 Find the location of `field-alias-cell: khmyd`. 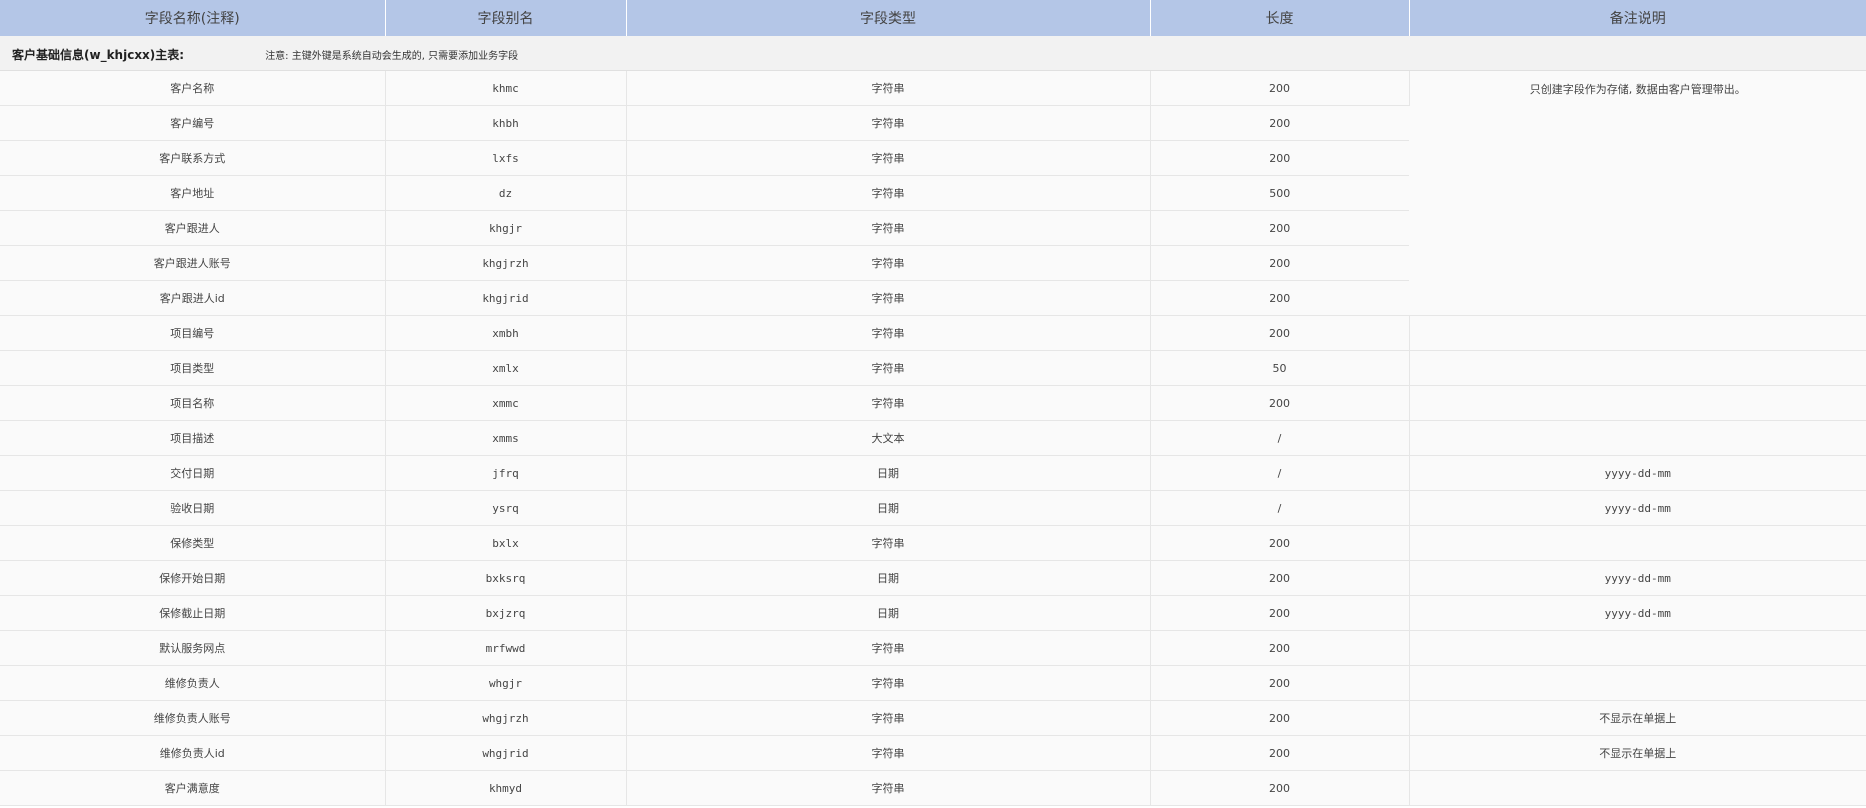

field-alias-cell: khmyd is located at coordinates (506, 788).